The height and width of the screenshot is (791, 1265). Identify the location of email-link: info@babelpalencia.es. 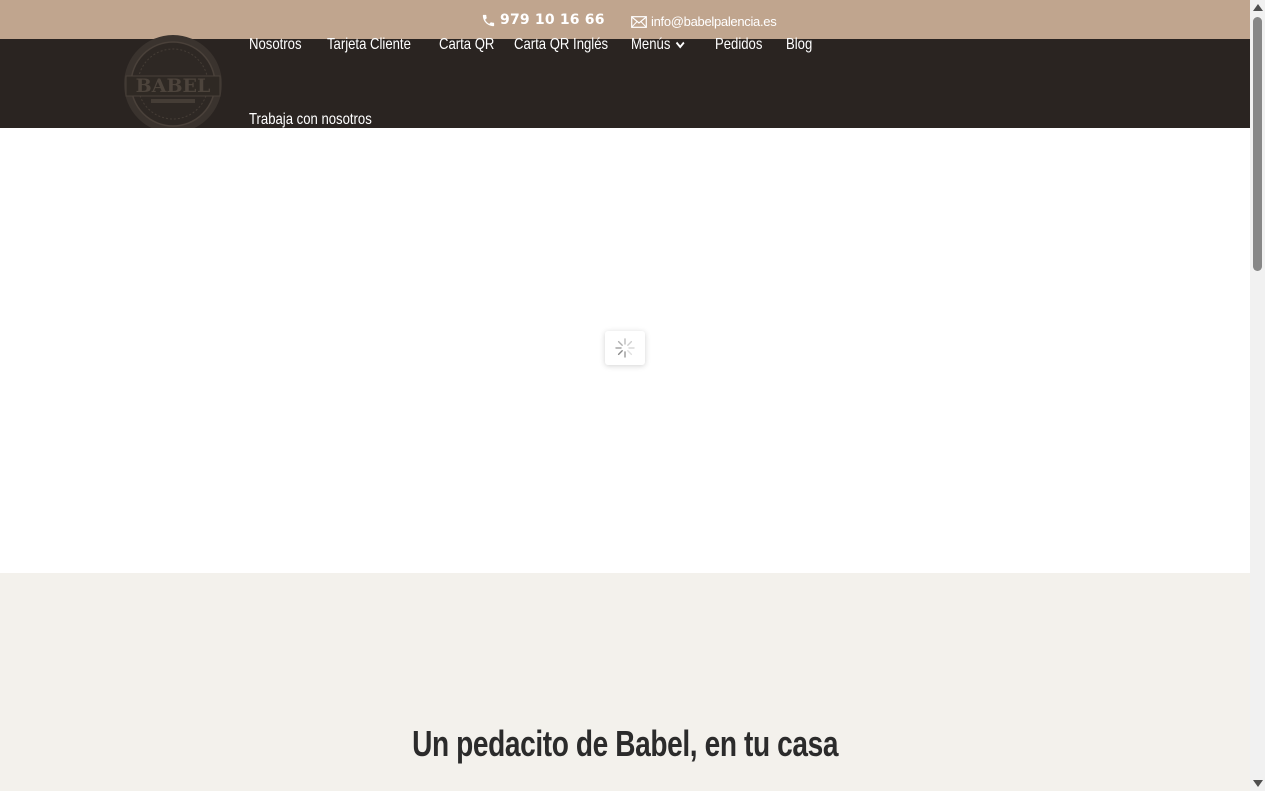
(704, 21).